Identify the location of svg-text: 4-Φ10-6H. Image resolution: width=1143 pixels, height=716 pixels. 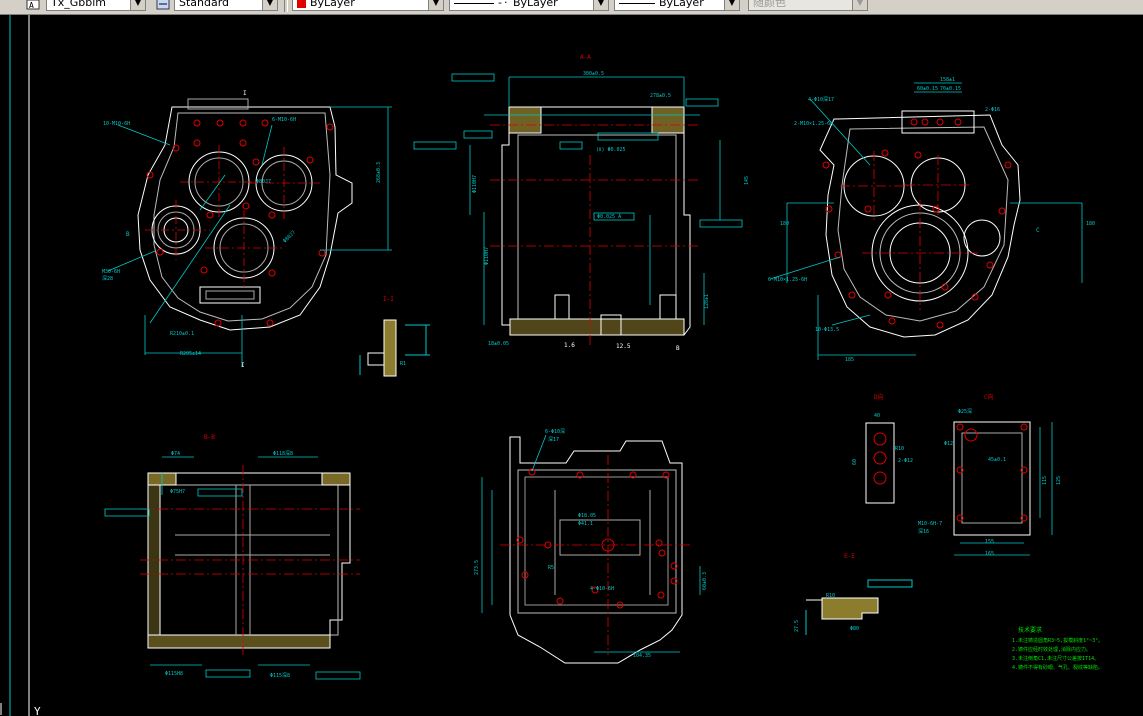
(602, 589).